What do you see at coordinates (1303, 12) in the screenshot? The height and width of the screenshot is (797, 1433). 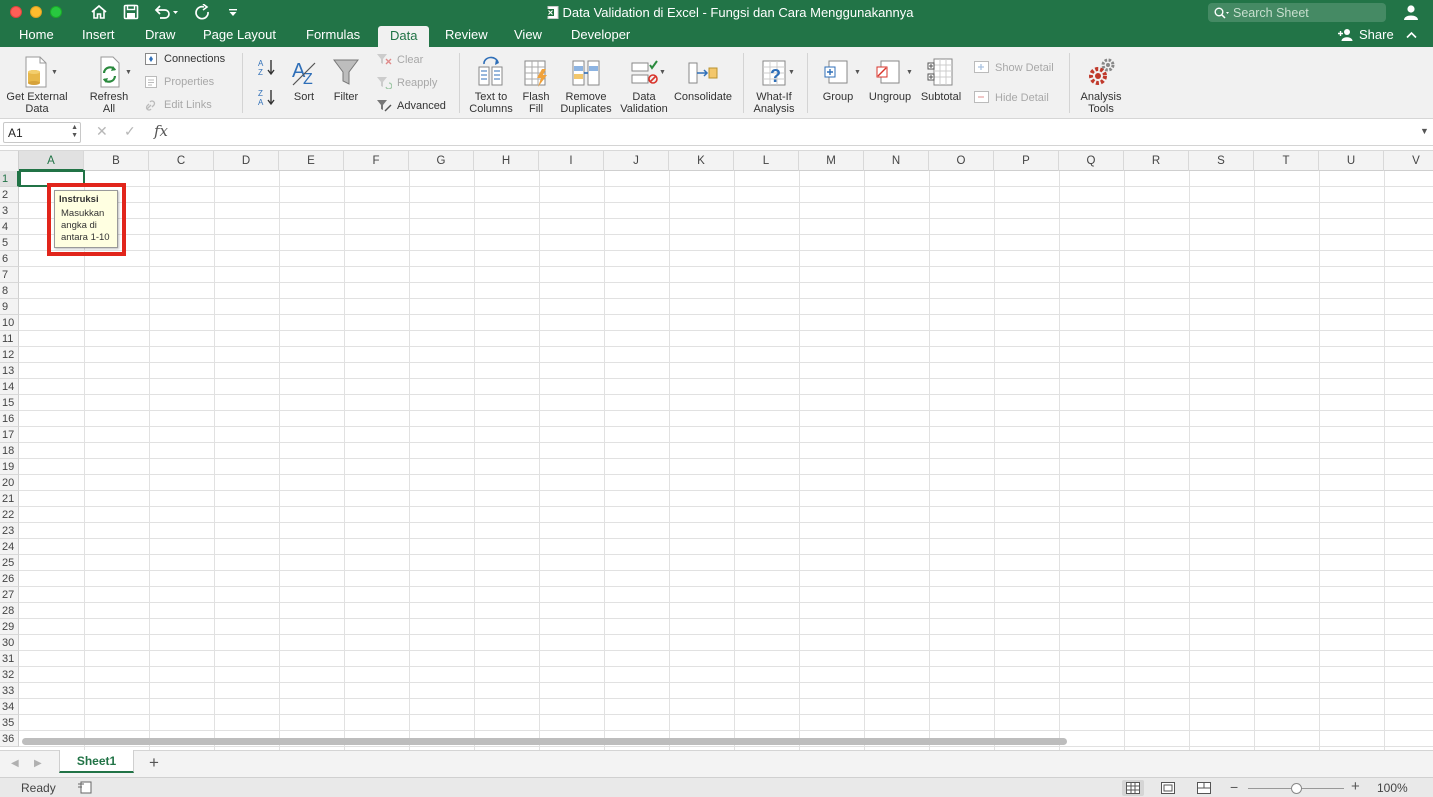 I see `search-input` at bounding box center [1303, 12].